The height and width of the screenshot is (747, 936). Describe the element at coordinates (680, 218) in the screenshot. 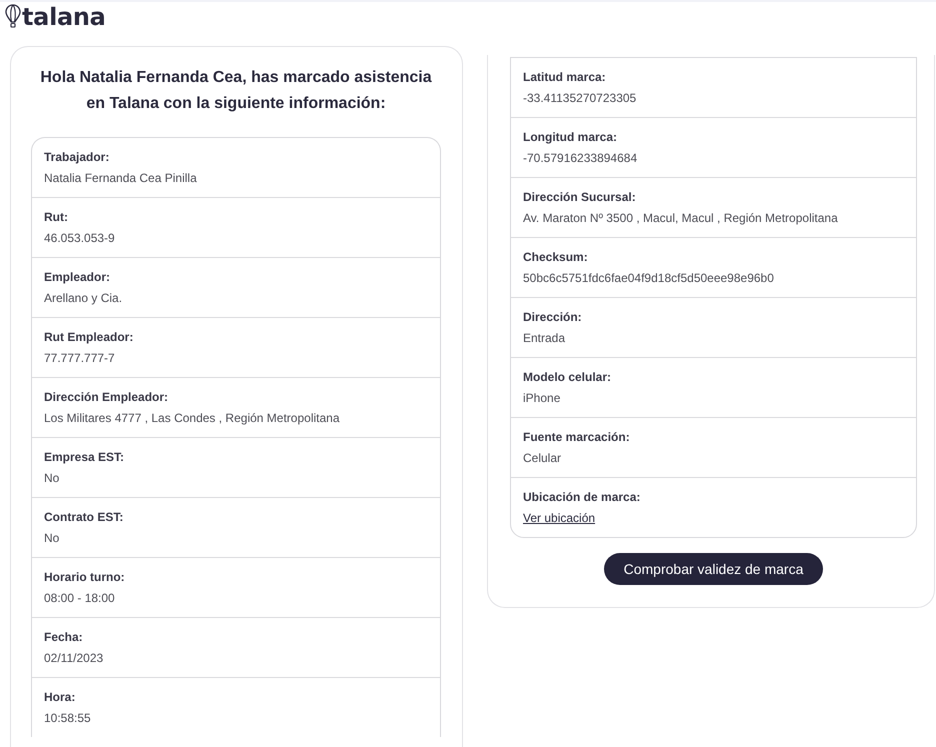

I see `field-value: Av. Maraton Nº 3500 , Macul, Macul , Región Metropolitana` at that location.